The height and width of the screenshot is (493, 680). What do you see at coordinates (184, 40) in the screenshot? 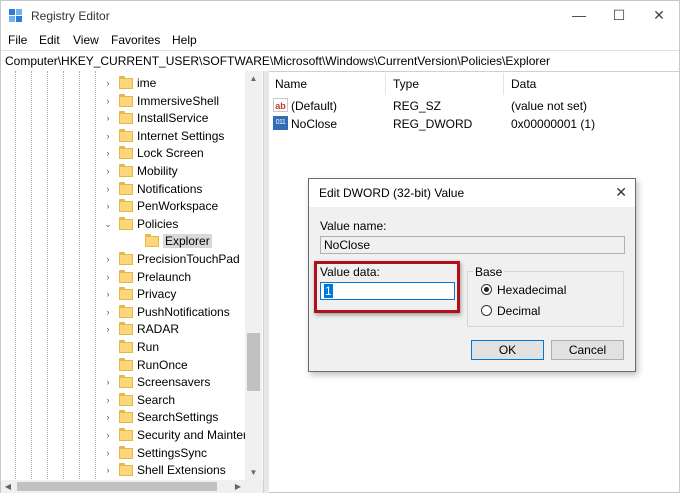
I see `menu-help: Help` at bounding box center [184, 40].